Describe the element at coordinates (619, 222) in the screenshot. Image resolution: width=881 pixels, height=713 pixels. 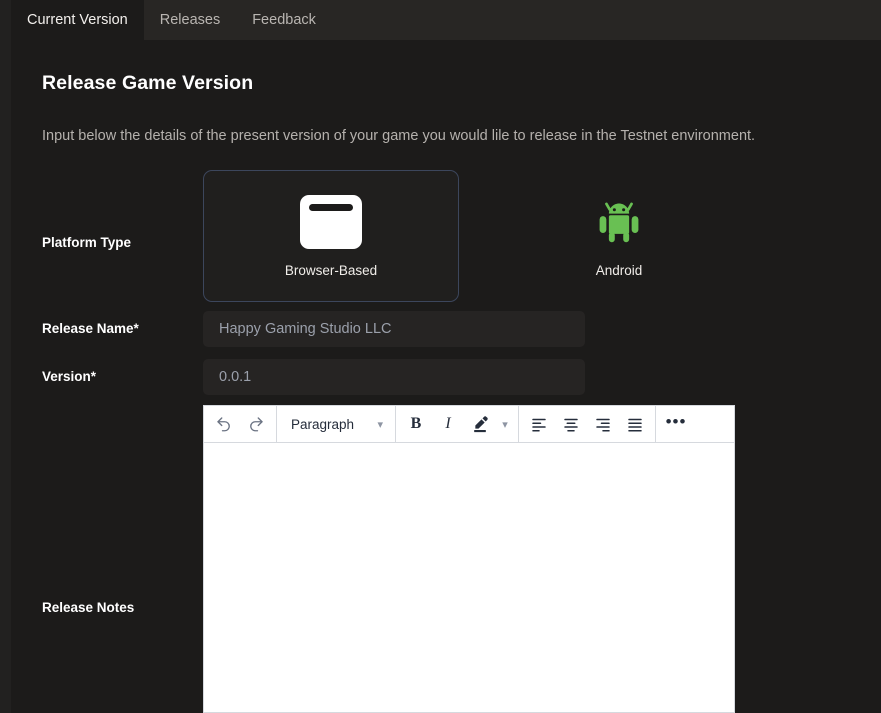
I see `android-robot-icon` at that location.